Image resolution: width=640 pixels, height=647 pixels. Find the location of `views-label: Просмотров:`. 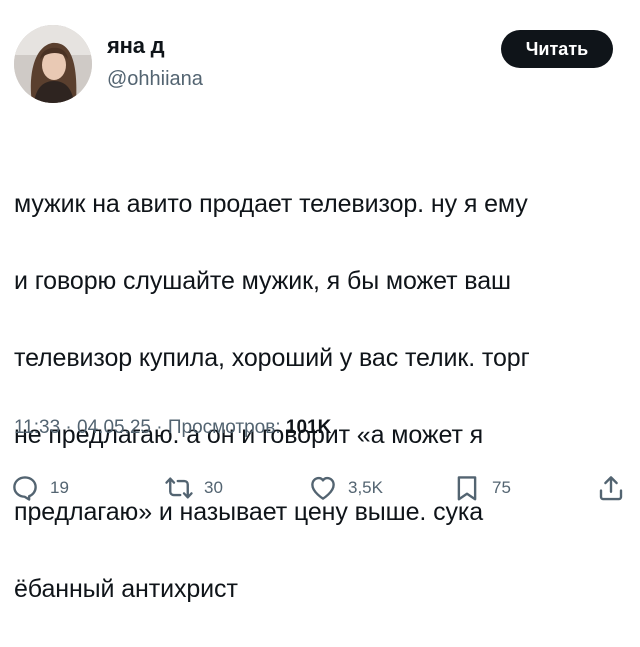

views-label: Просмотров: is located at coordinates (224, 427).